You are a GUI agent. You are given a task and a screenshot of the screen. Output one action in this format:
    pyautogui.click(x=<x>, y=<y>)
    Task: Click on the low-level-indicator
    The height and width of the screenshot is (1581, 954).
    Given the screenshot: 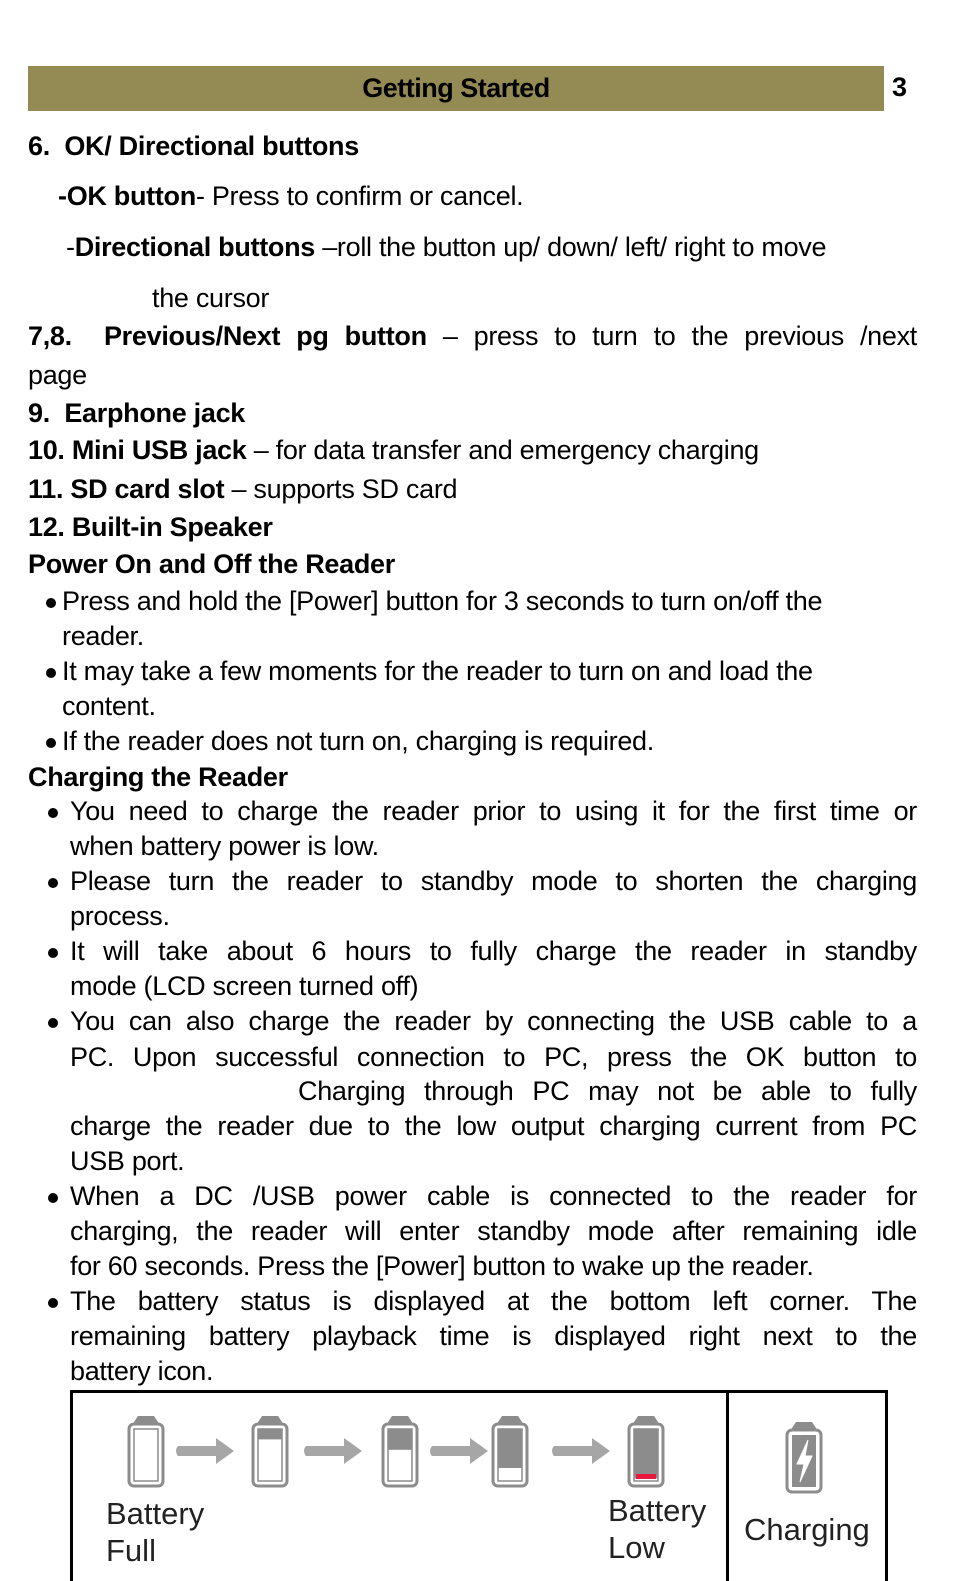 What is the action you would take?
    pyautogui.click(x=646, y=1476)
    